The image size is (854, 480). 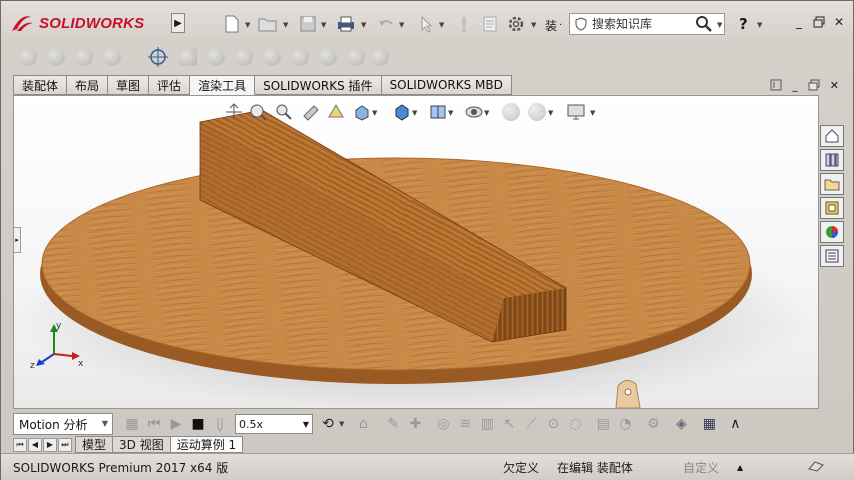 I want to click on animation-wizard-icon: ✎, so click(x=393, y=424).